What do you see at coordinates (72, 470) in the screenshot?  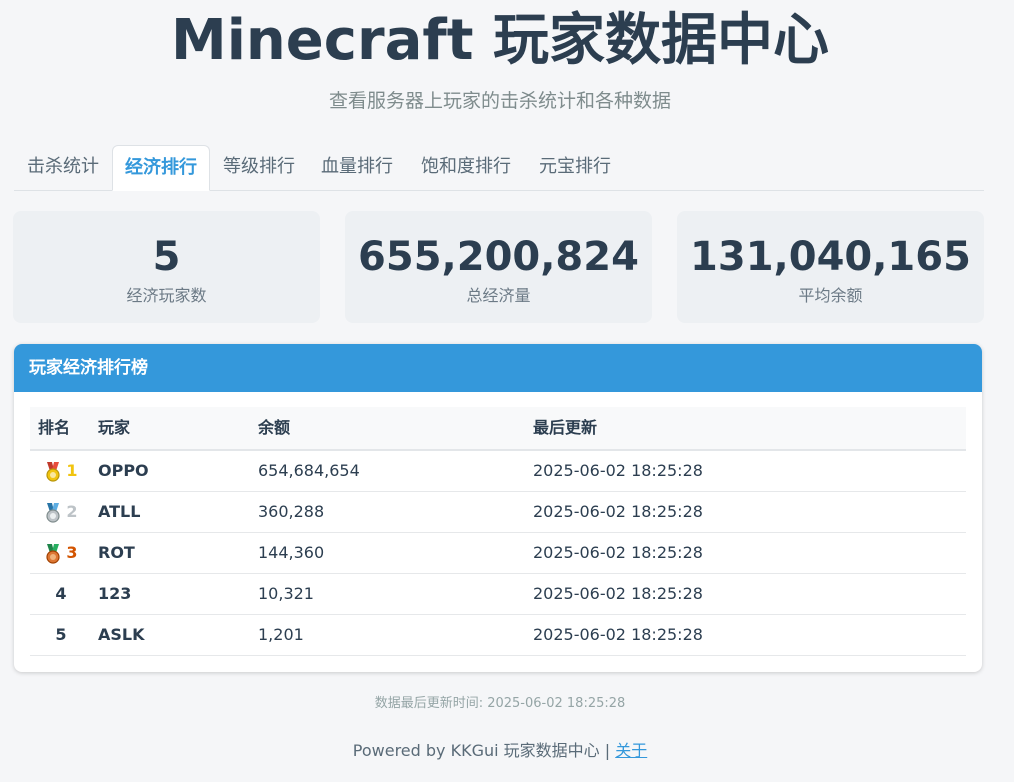 I see `rank-number: 1` at bounding box center [72, 470].